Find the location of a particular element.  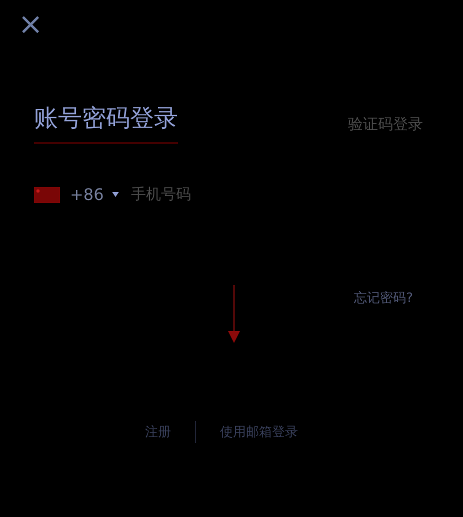

phone-input-field: 手机号码 is located at coordinates (228, 194).